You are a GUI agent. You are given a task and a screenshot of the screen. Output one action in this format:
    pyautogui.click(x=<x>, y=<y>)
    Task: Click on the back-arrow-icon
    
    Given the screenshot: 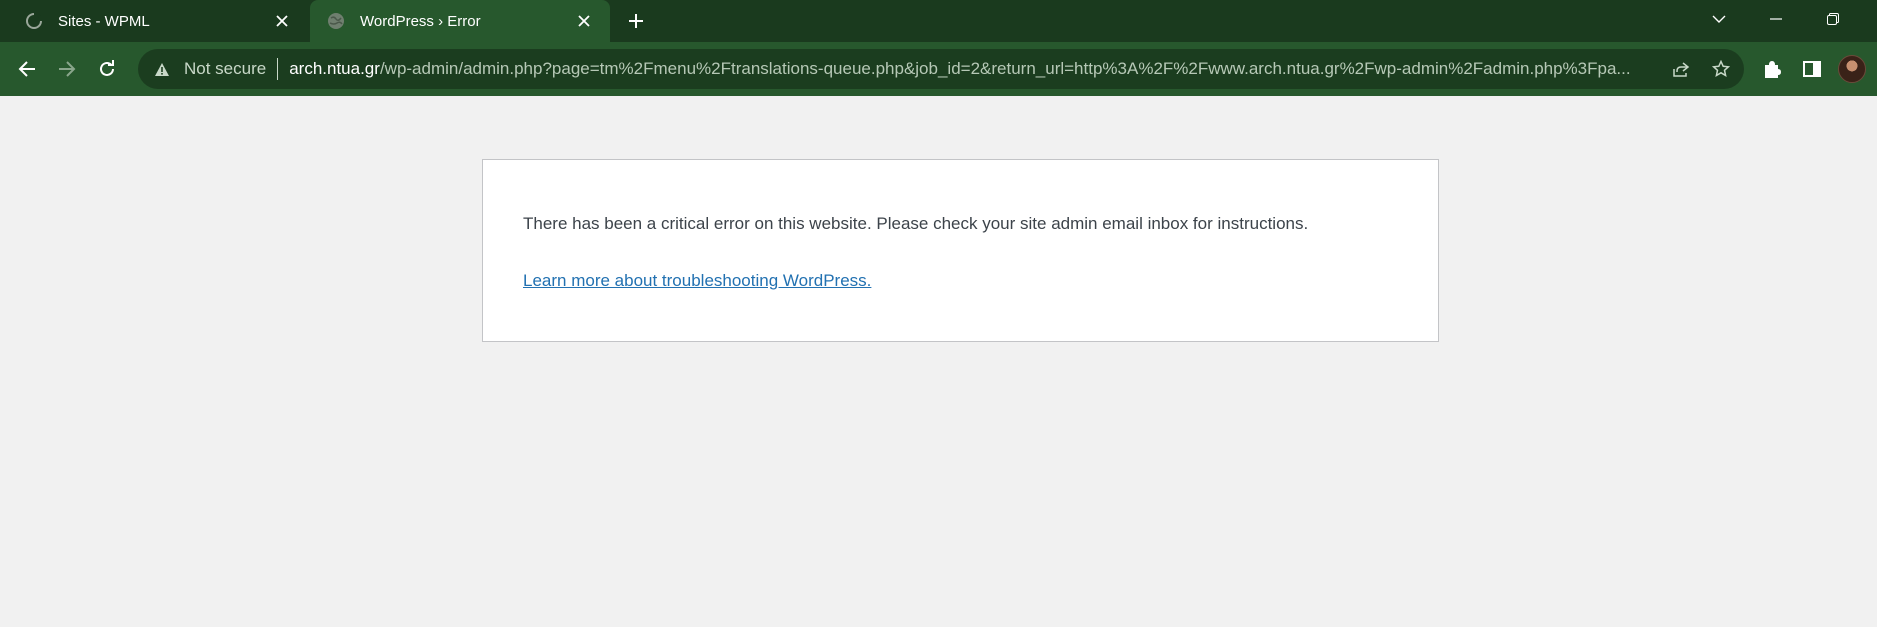 What is the action you would take?
    pyautogui.click(x=27, y=69)
    